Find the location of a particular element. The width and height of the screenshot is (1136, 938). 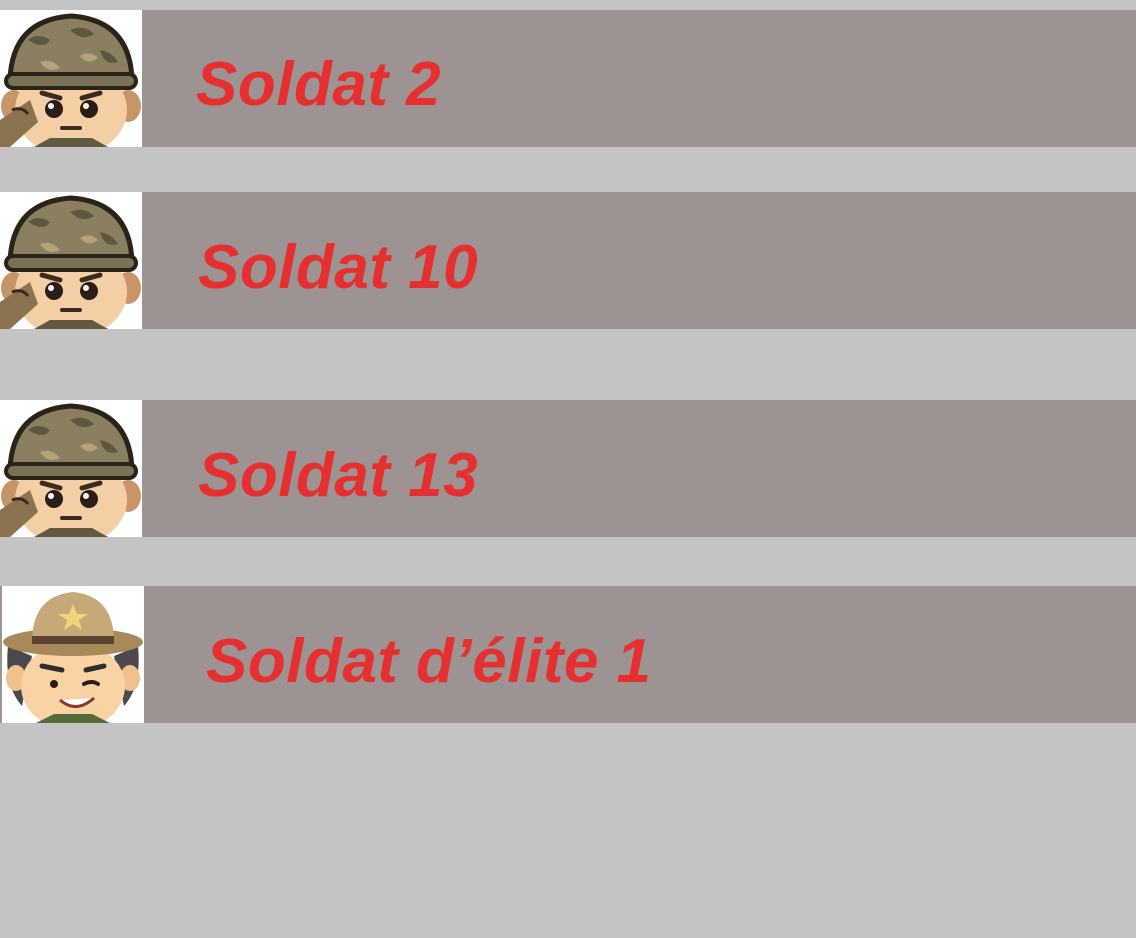

ranger-hat-soldier-icon is located at coordinates (73, 654).